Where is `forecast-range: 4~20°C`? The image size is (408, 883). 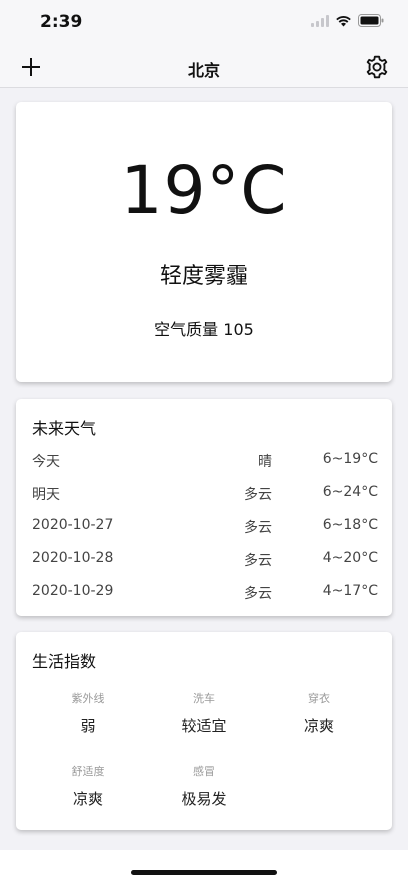 forecast-range: 4~20°C is located at coordinates (350, 558).